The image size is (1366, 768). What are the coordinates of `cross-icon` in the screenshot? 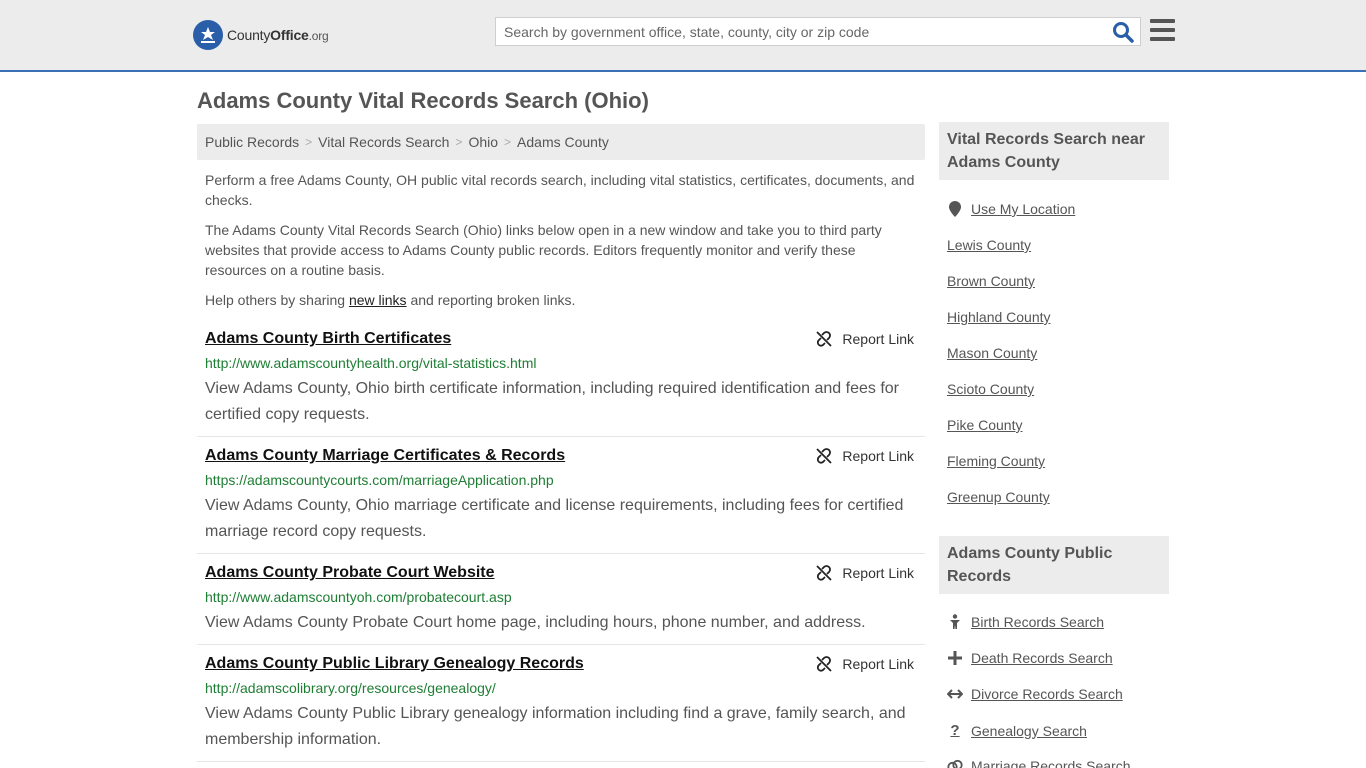 It's located at (955, 658).